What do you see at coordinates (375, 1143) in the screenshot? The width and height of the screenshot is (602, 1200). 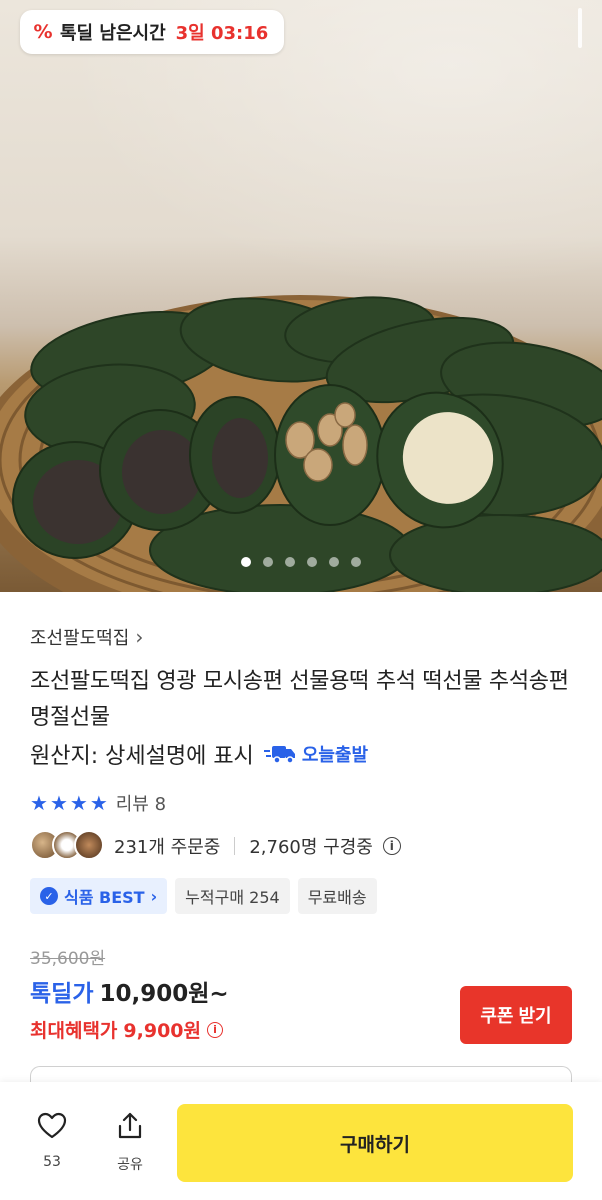 I see `buy-button: 구매하기` at bounding box center [375, 1143].